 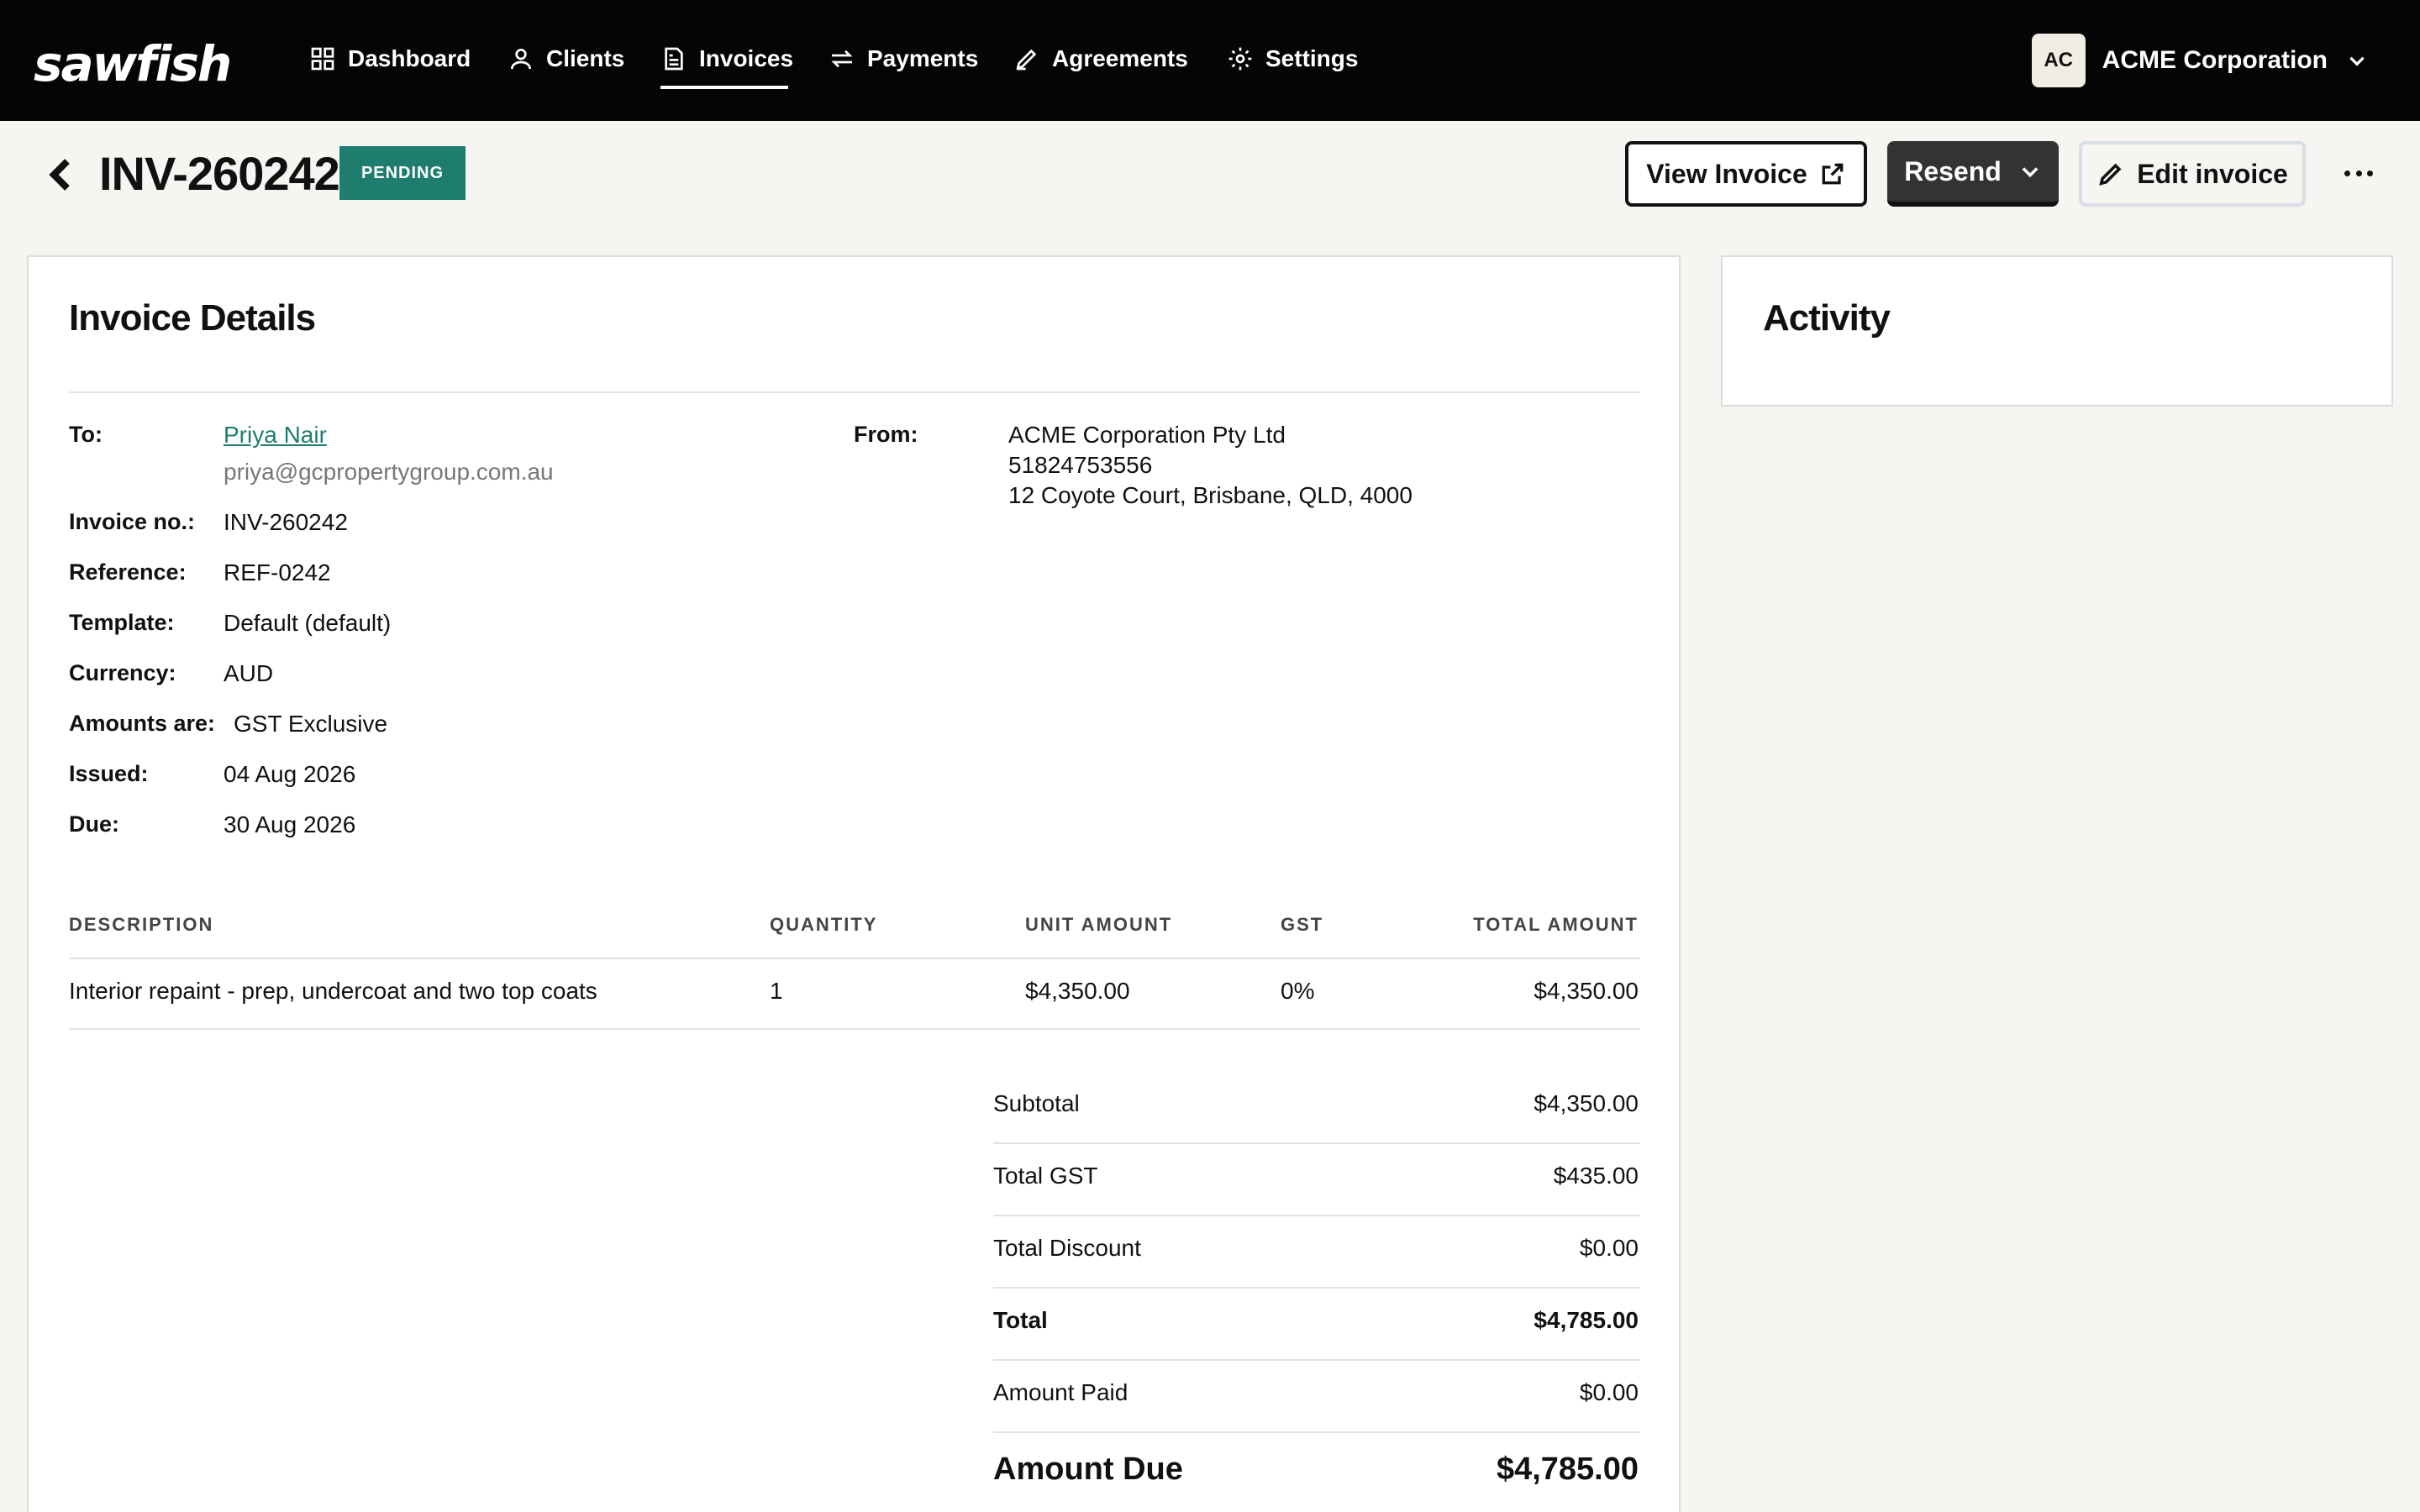 I want to click on page-title: INV-260242, so click(x=219, y=173).